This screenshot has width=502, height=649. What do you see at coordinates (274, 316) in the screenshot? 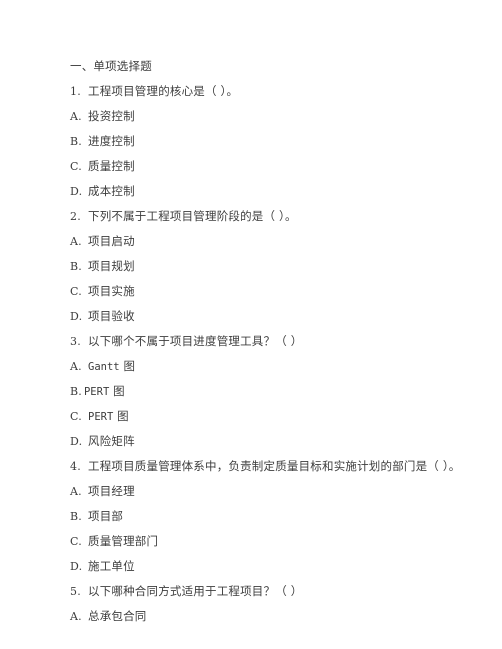
I see `option-line: D. 项目验收` at bounding box center [274, 316].